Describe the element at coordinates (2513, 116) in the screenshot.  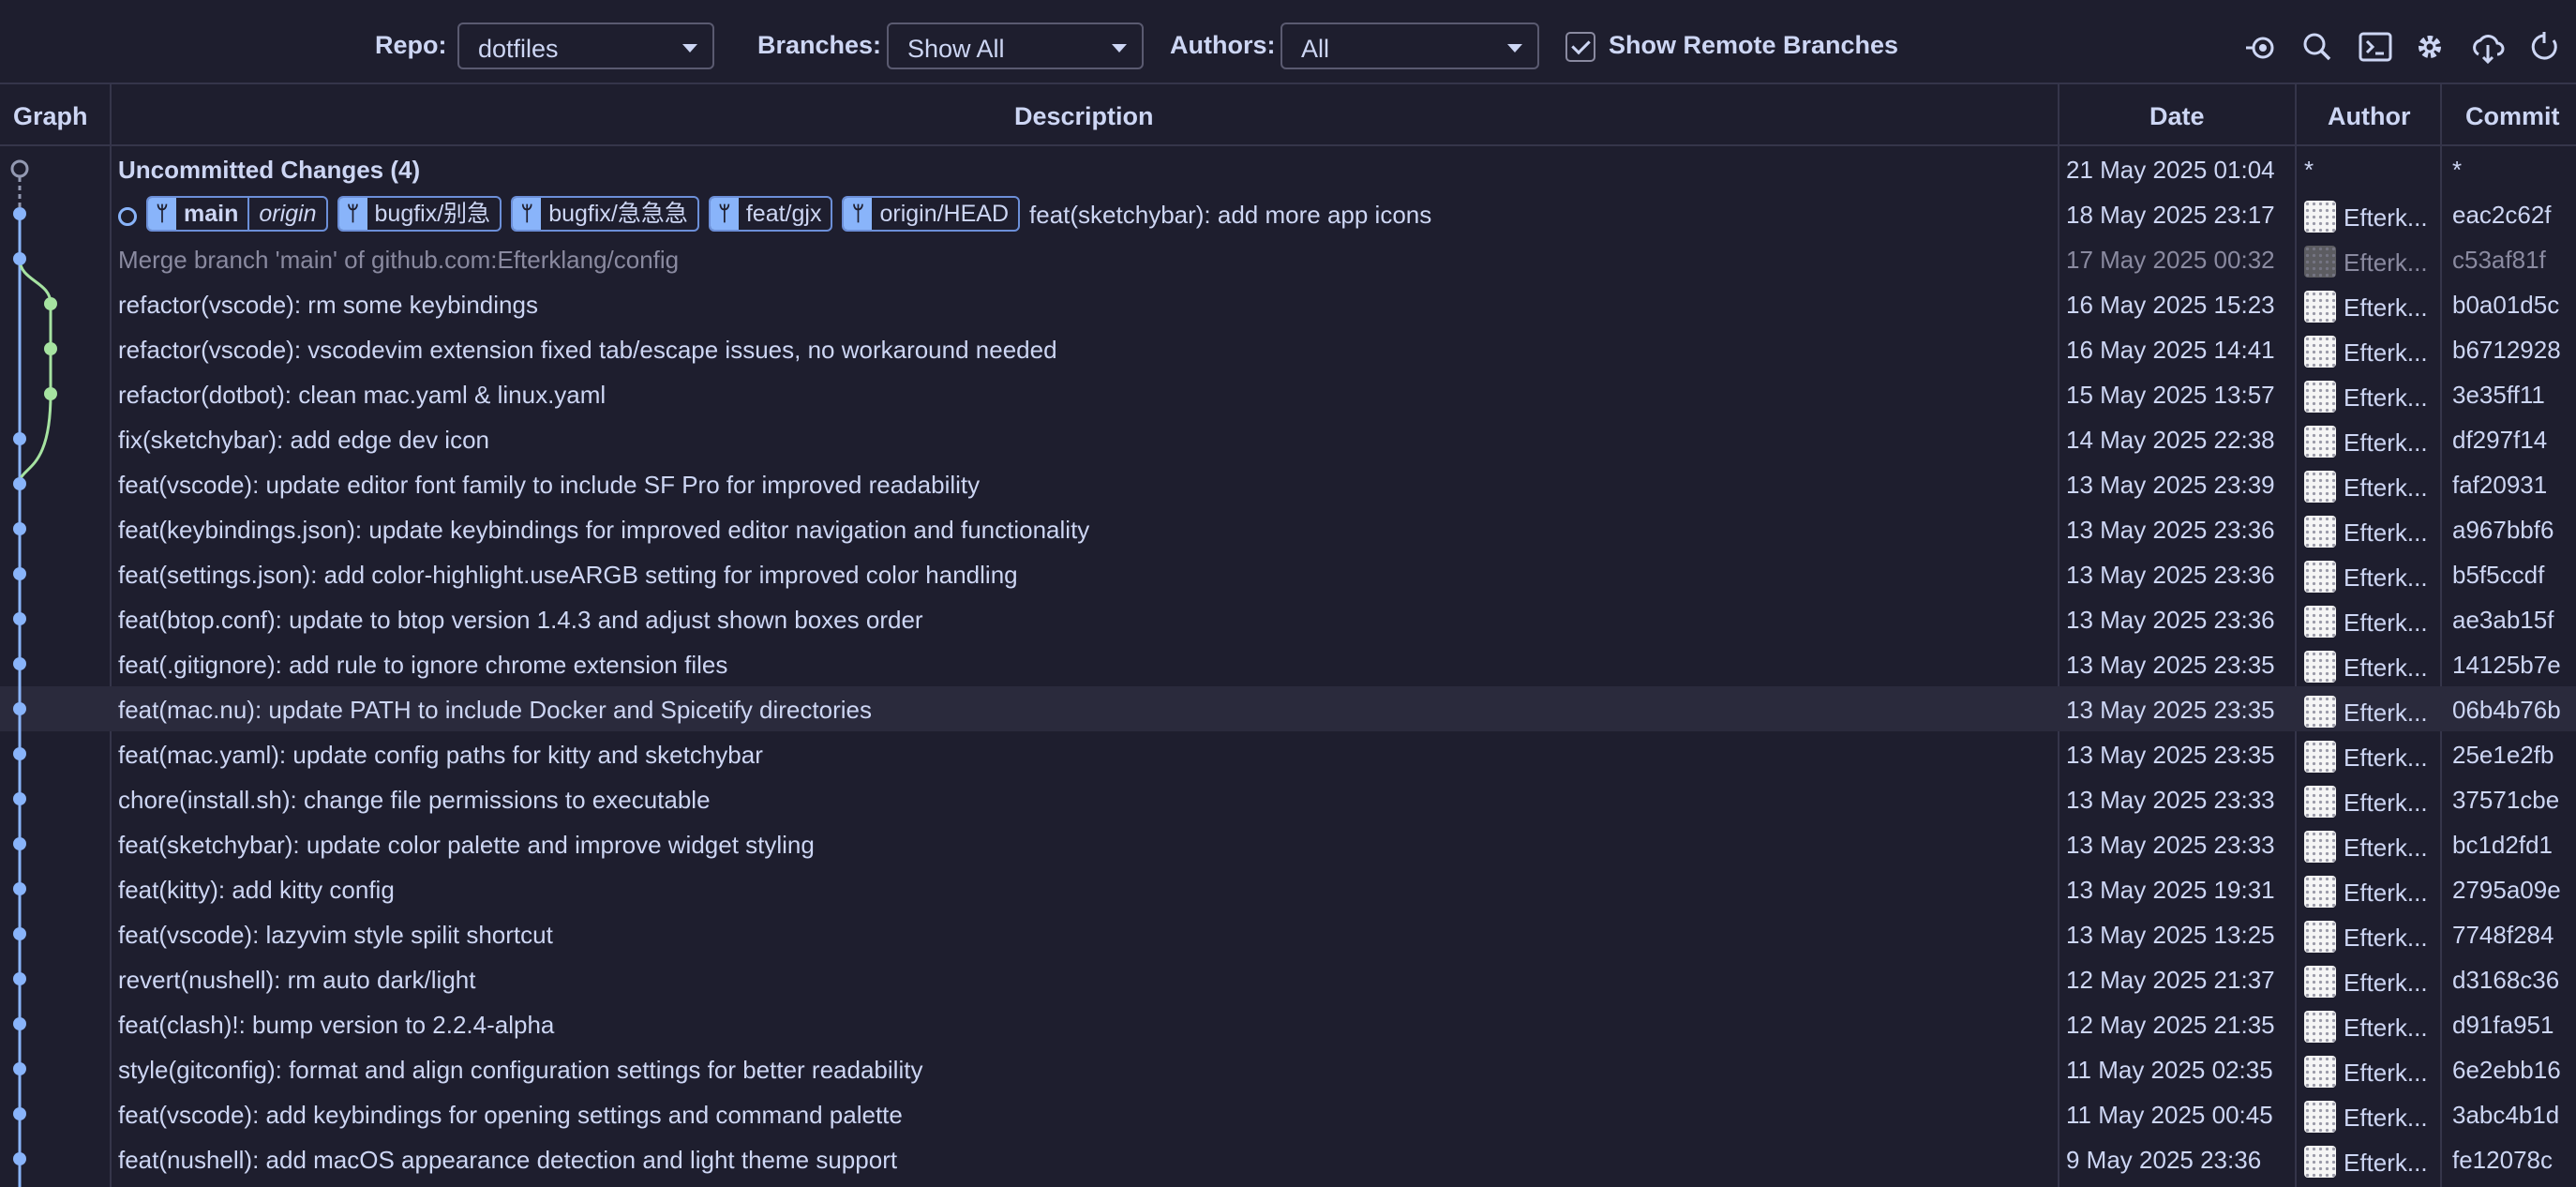
I see `column-header-commit: Commit` at that location.